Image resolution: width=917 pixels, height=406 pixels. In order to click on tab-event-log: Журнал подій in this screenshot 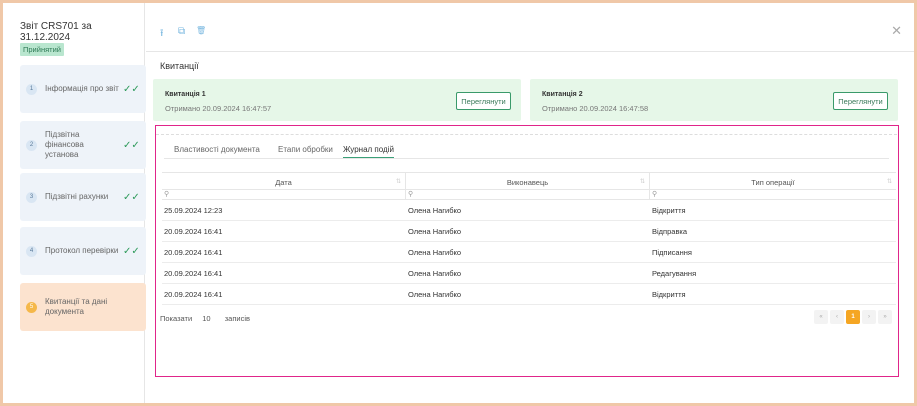, I will do `click(368, 152)`.